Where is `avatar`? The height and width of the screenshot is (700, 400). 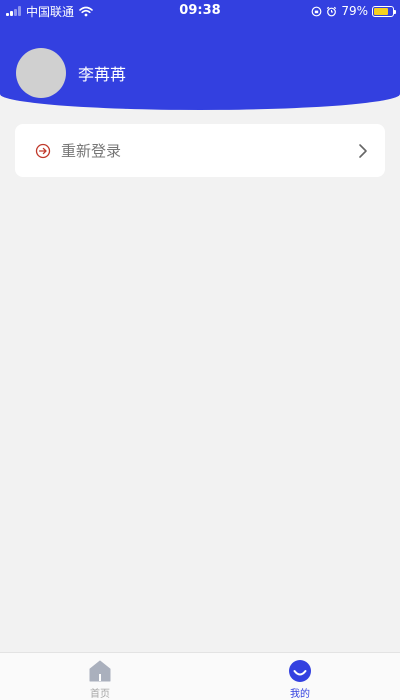
avatar is located at coordinates (41, 73).